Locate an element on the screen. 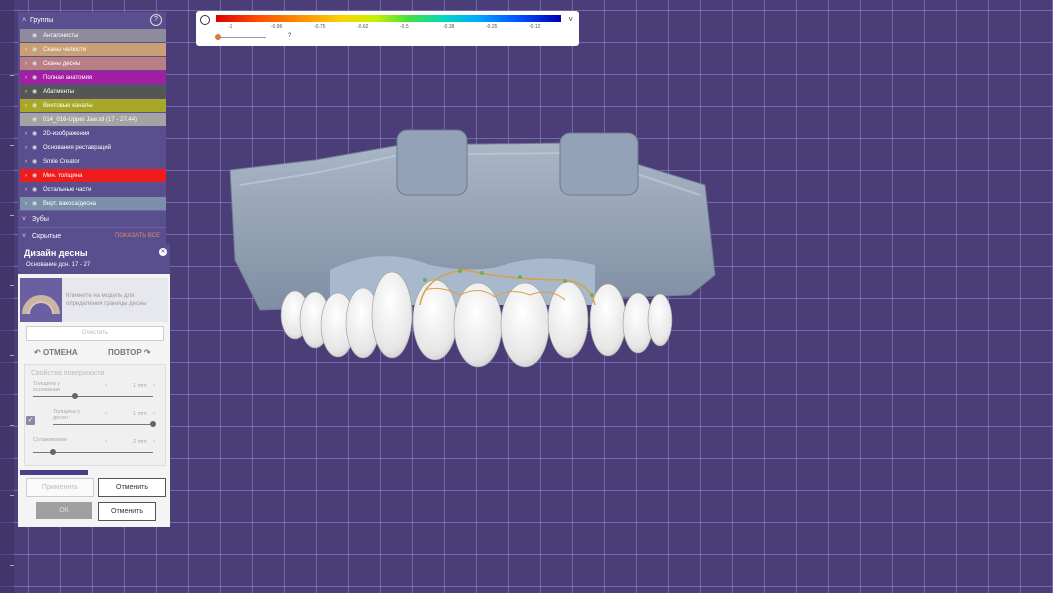 This screenshot has width=1053, height=593. group-row: ◉ 014_016-Upper Jaw.stl (17 - 27.44) is located at coordinates (93, 119).